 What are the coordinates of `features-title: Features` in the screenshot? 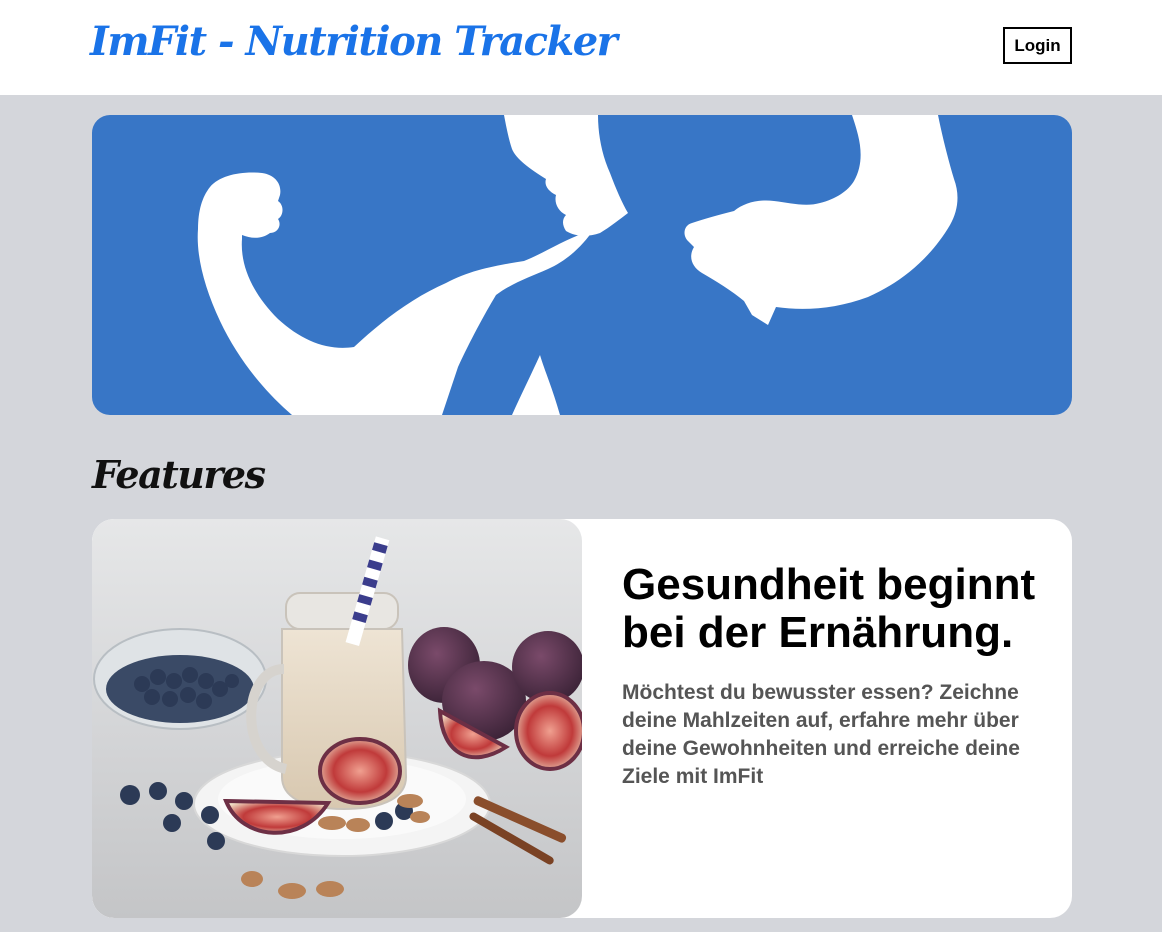 It's located at (179, 474).